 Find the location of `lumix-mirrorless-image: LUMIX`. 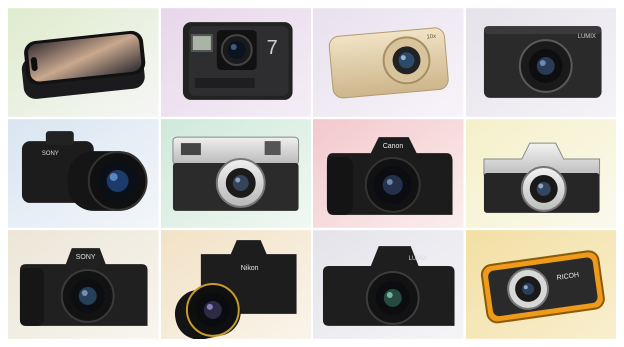

lumix-mirrorless-image: LUMIX is located at coordinates (388, 284).